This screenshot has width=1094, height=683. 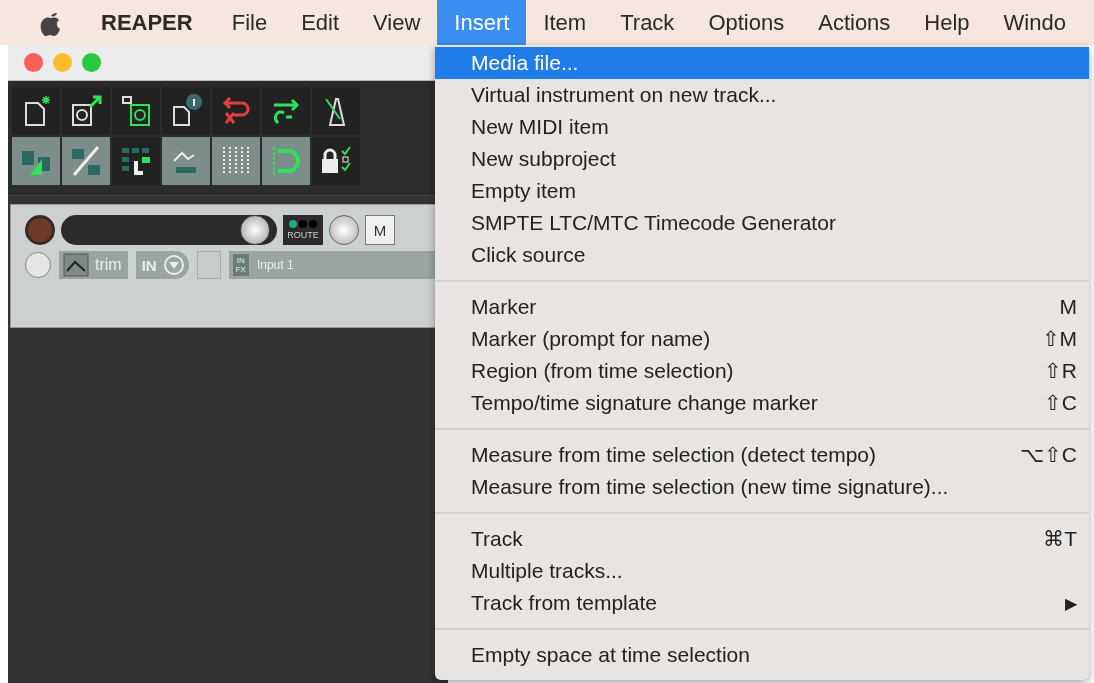 I want to click on menu-bar-item: View, so click(x=397, y=22).